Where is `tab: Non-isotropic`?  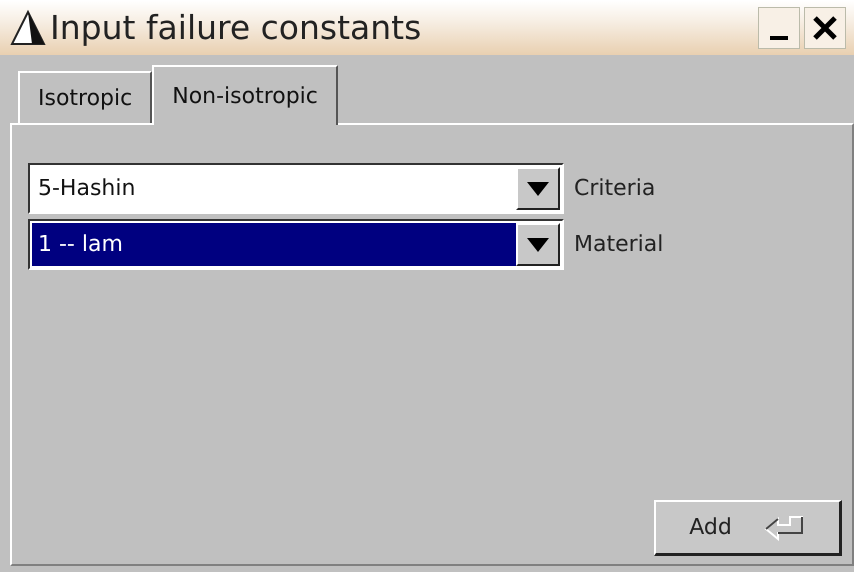
tab: Non-isotropic is located at coordinates (245, 95).